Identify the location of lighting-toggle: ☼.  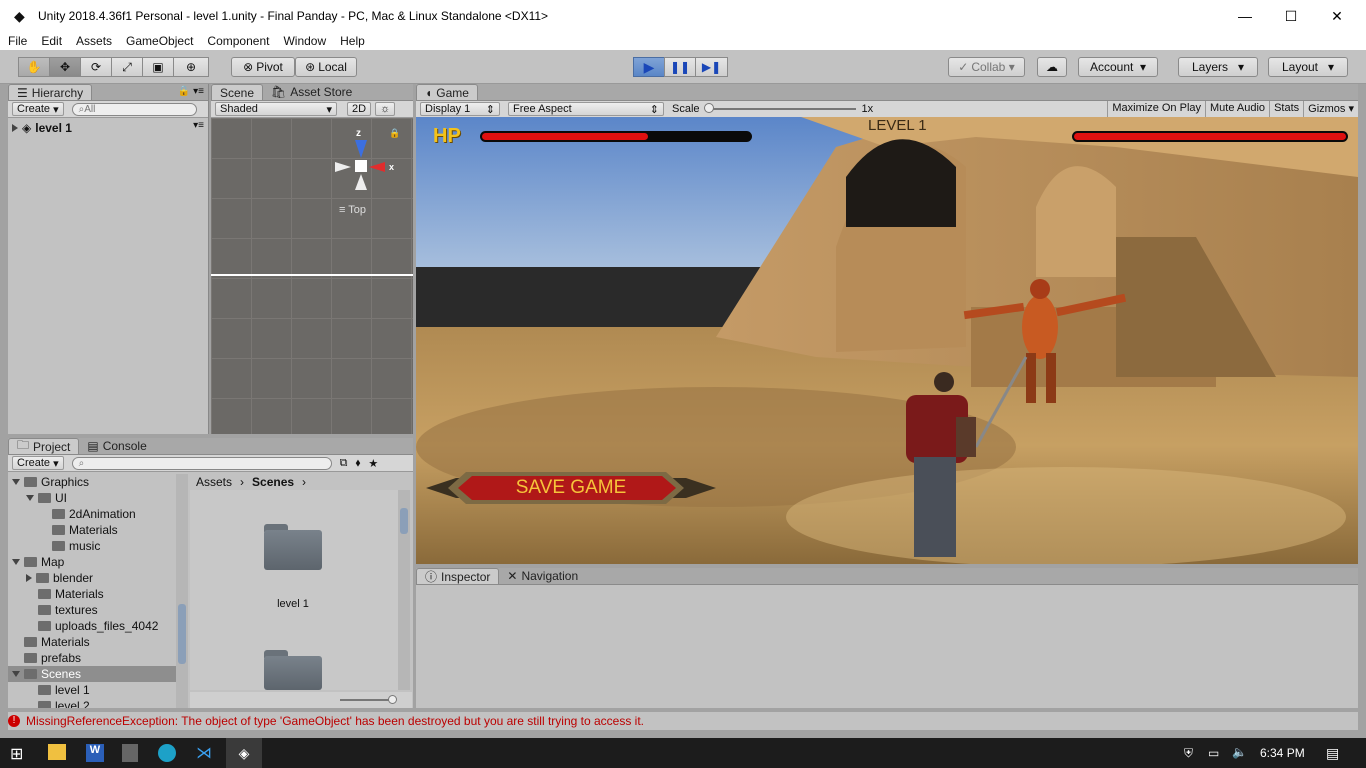
(385, 109).